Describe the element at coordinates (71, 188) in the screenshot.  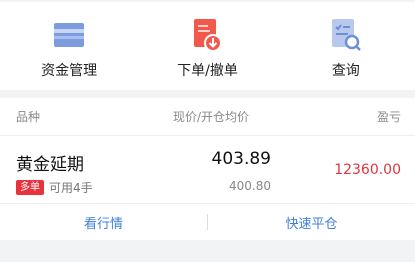
I see `available-lots: 可用4手` at that location.